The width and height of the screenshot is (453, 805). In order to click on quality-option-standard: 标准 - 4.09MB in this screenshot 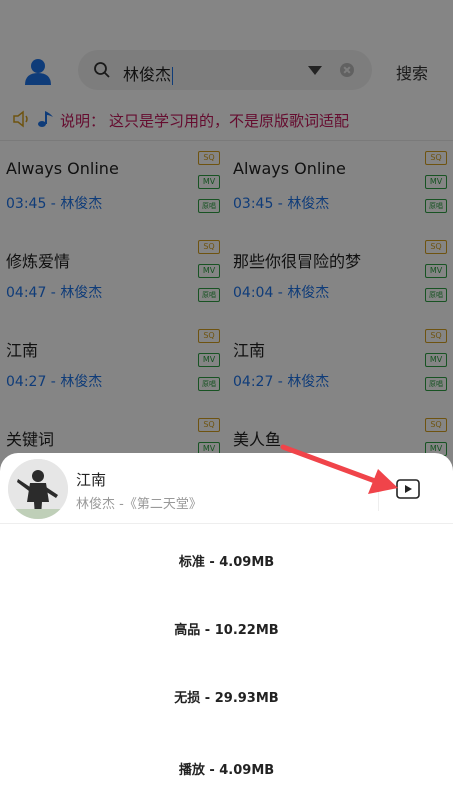, I will do `click(226, 560)`.